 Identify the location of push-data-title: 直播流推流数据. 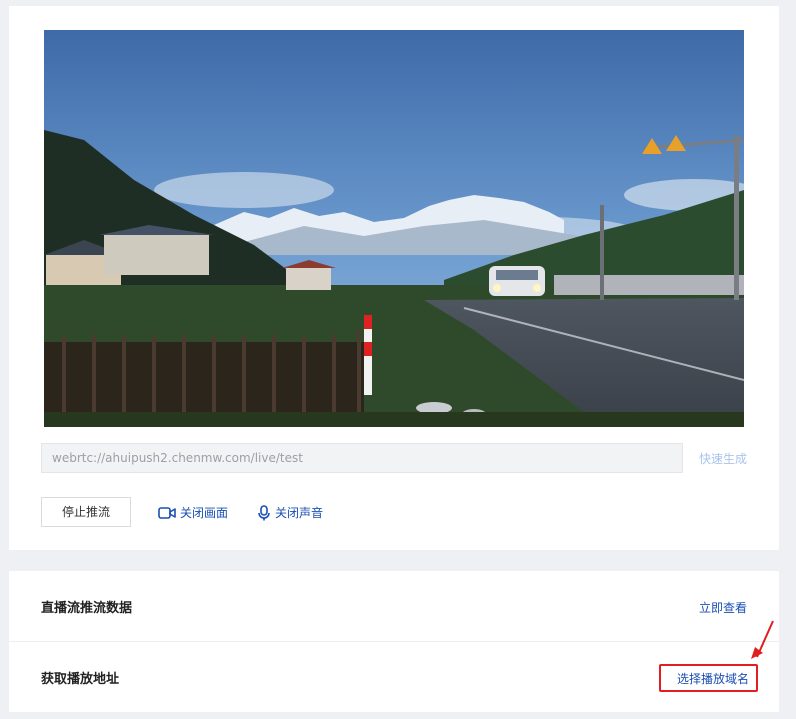
(87, 608).